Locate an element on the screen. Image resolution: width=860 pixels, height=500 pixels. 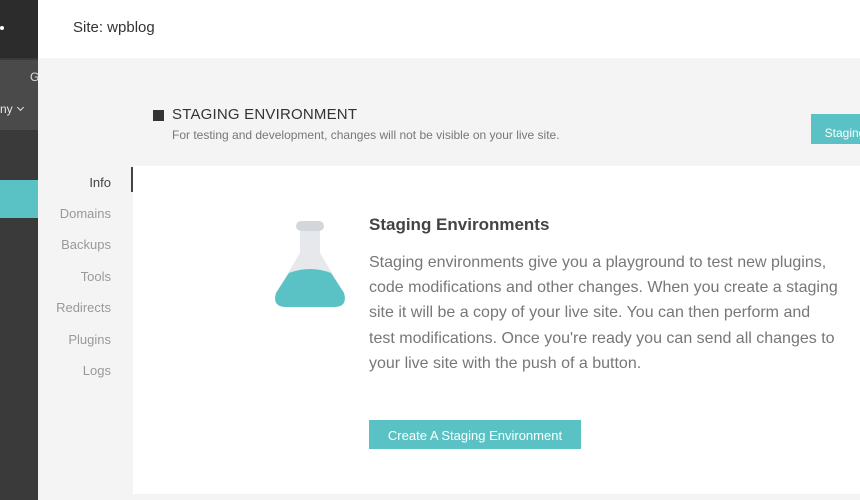
section-square-icon is located at coordinates (158, 115).